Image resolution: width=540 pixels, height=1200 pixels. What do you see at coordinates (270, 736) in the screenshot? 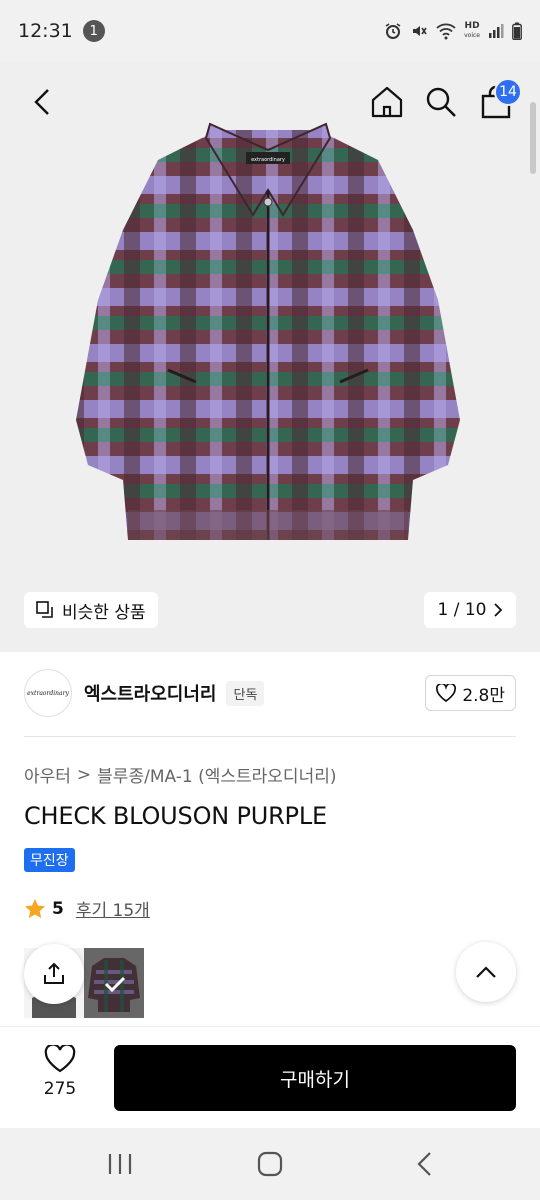
I see `divider` at bounding box center [270, 736].